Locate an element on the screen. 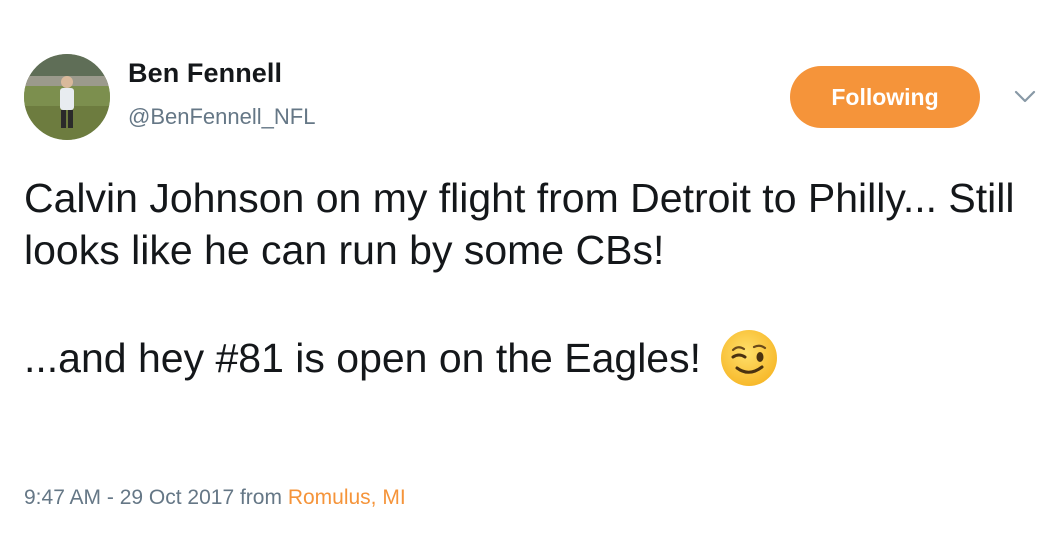 The image size is (1062, 538). tweet-metadata: 9:47 AM - 29 Oct 2017 from Romulus, MI is located at coordinates (215, 498).